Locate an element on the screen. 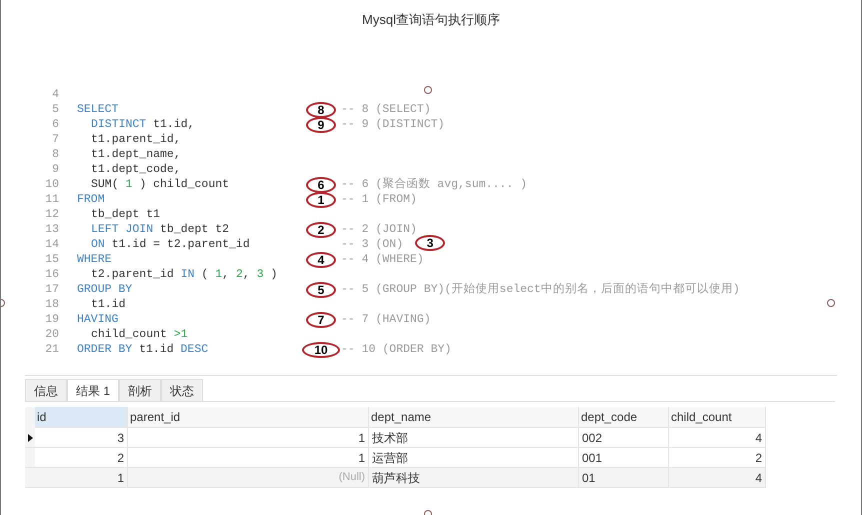 This screenshot has height=515, width=862. code-comment: -- 2 (JOIN) is located at coordinates (379, 230).